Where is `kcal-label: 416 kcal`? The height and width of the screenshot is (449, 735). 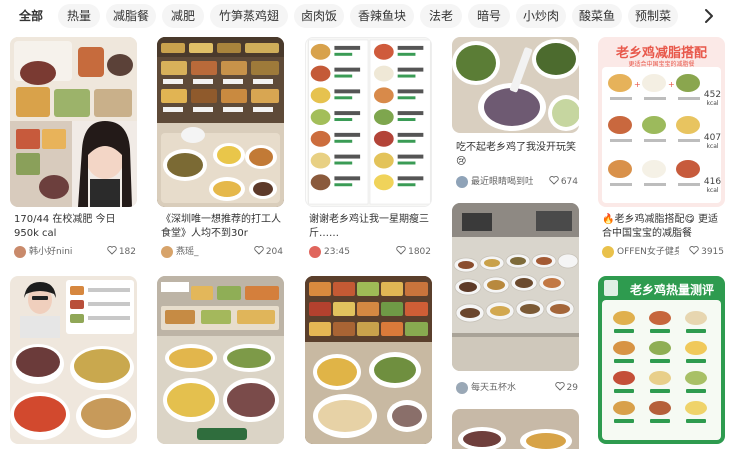 kcal-label: 416 kcal is located at coordinates (712, 185).